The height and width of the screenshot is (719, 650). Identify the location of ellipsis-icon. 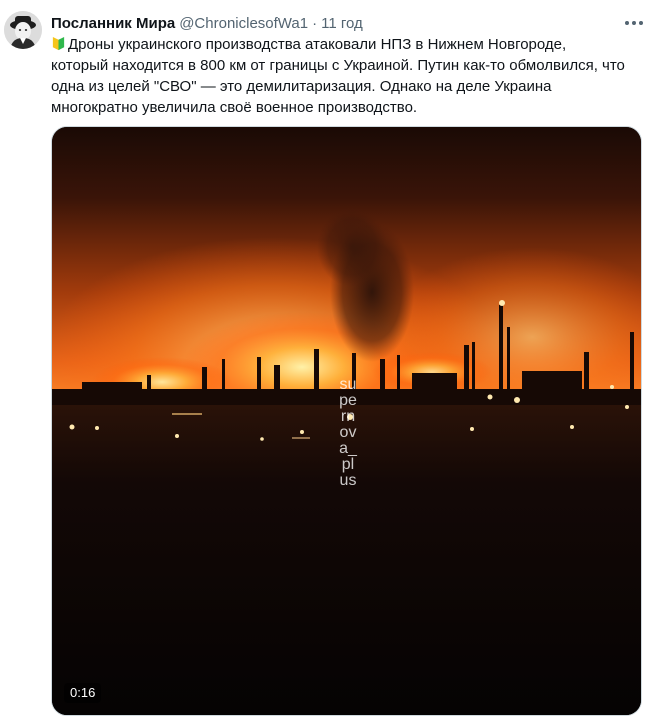
(634, 23).